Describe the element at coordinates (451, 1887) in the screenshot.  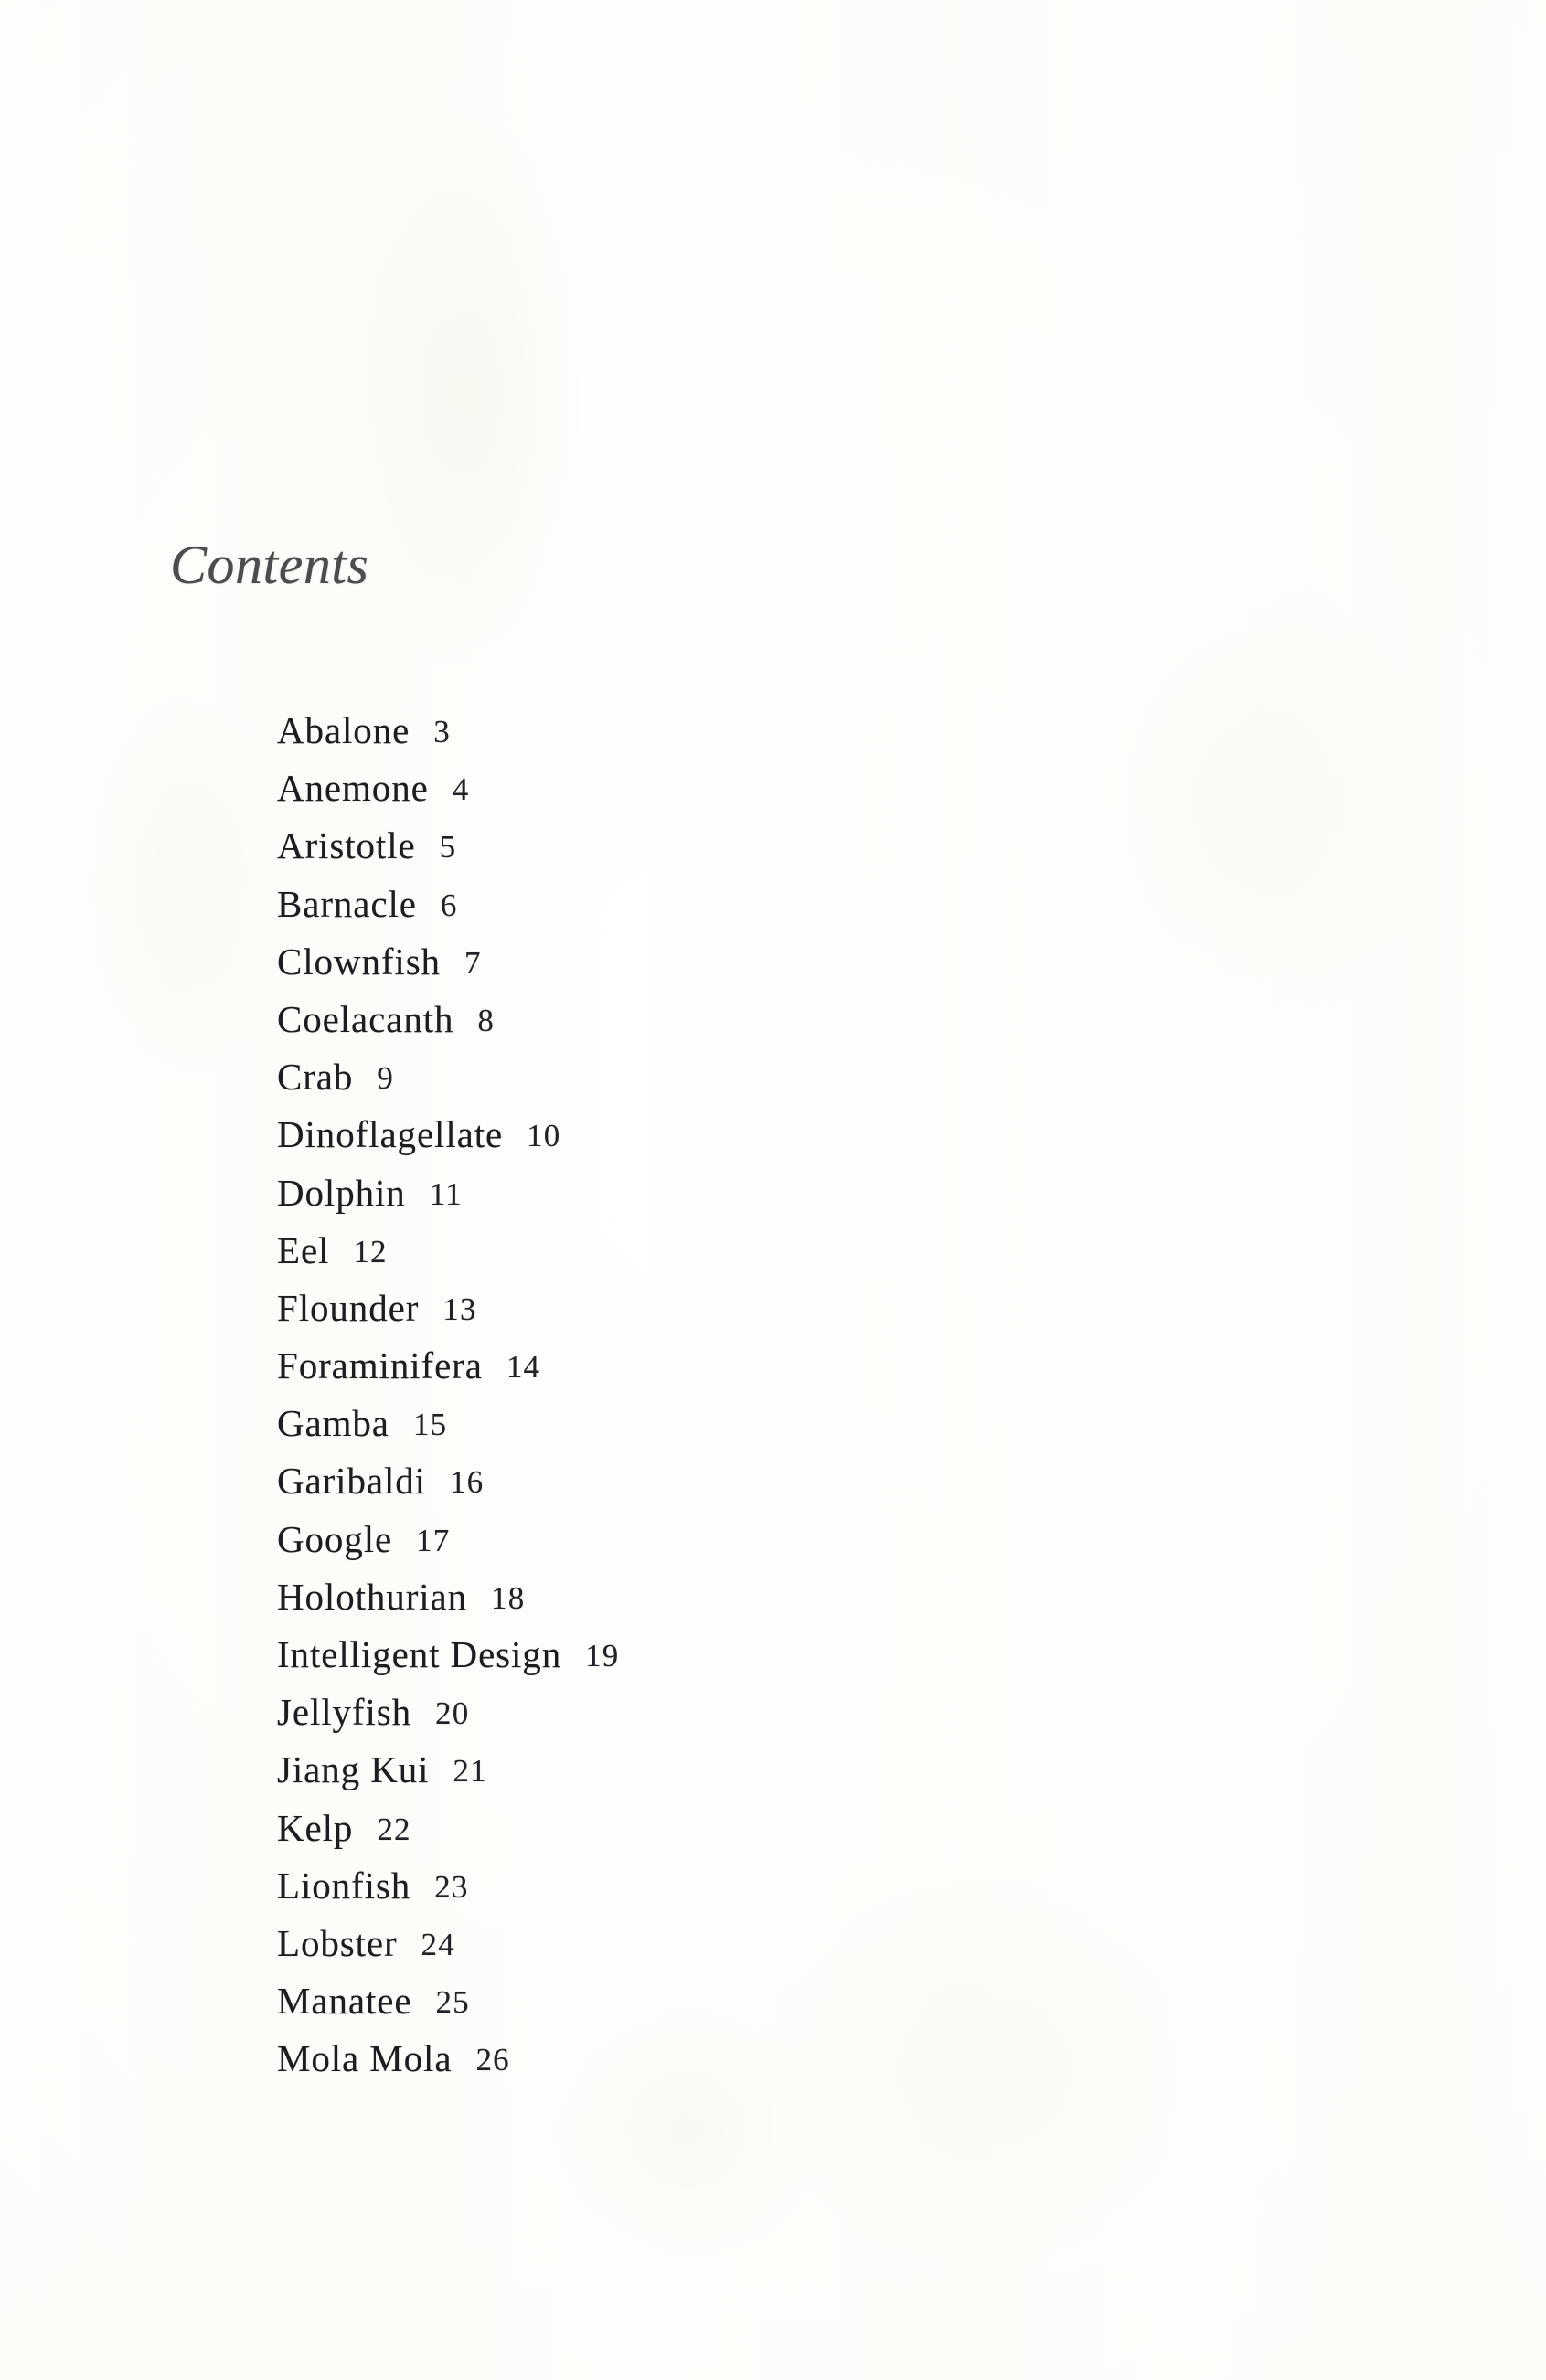
I see `toc-entry-page-number: 23` at that location.